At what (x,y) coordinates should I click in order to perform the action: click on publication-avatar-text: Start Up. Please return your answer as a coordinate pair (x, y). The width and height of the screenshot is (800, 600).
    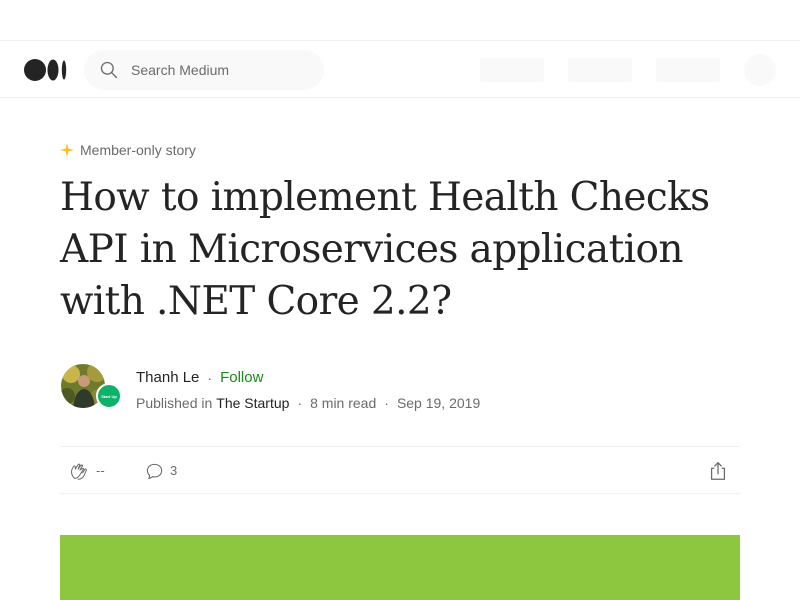
    Looking at the image, I should click on (109, 396).